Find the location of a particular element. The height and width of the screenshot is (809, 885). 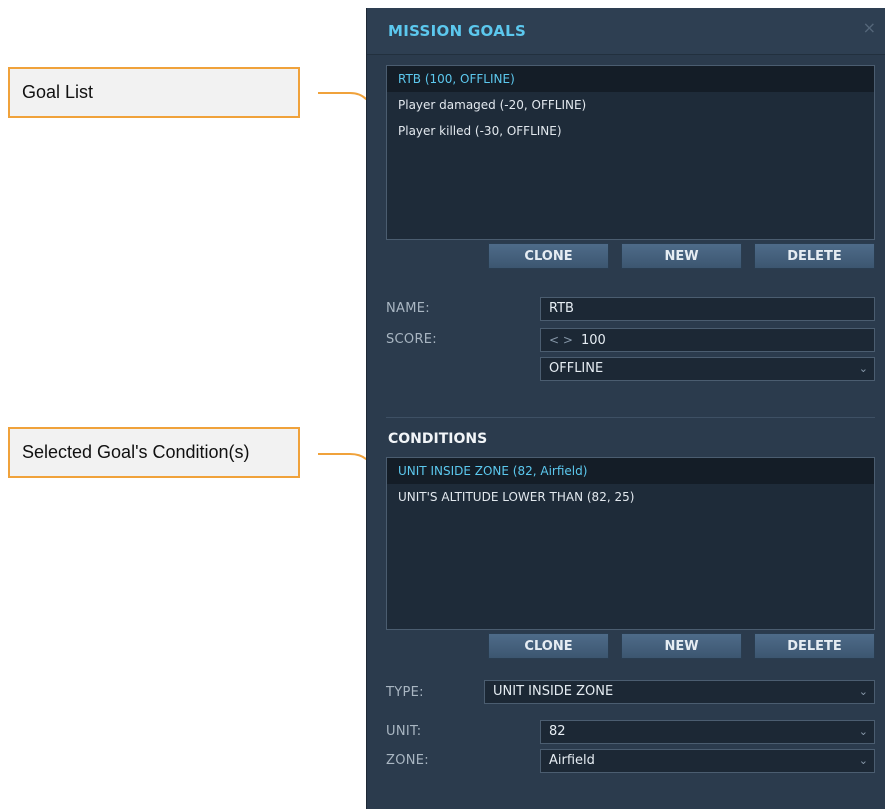

condition-delete-button: DELETE is located at coordinates (814, 646).